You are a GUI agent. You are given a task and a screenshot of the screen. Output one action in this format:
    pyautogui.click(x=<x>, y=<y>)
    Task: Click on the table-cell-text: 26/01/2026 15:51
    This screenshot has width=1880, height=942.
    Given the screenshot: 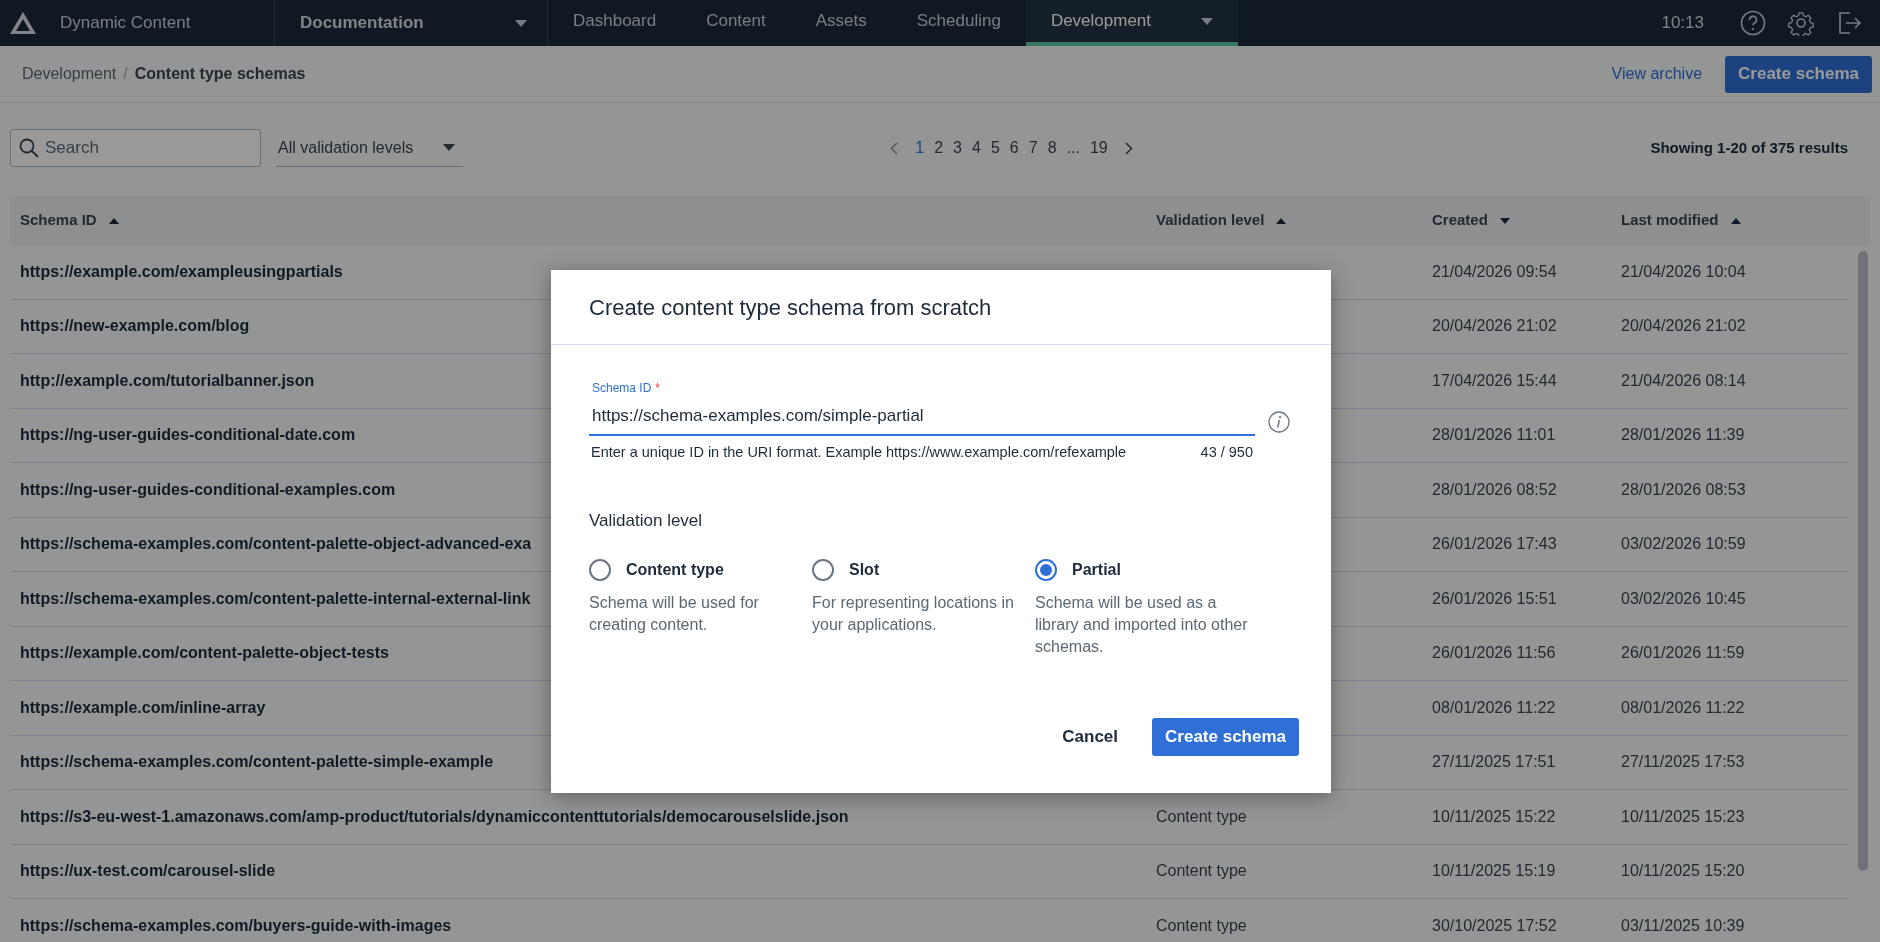 What is the action you would take?
    pyautogui.click(x=1494, y=598)
    